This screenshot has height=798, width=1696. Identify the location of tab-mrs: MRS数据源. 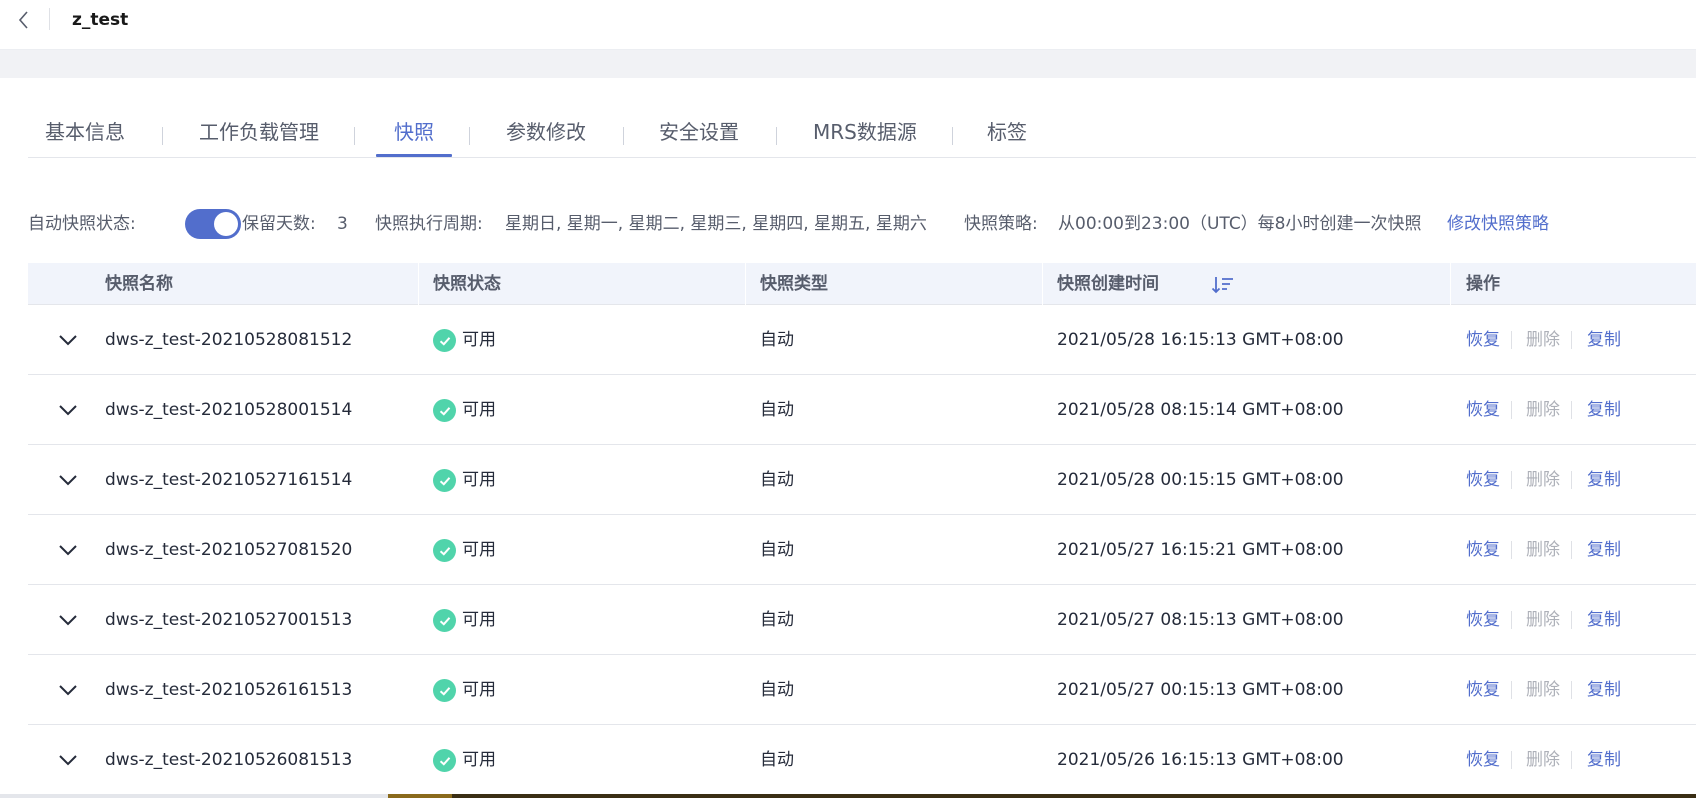
(865, 132).